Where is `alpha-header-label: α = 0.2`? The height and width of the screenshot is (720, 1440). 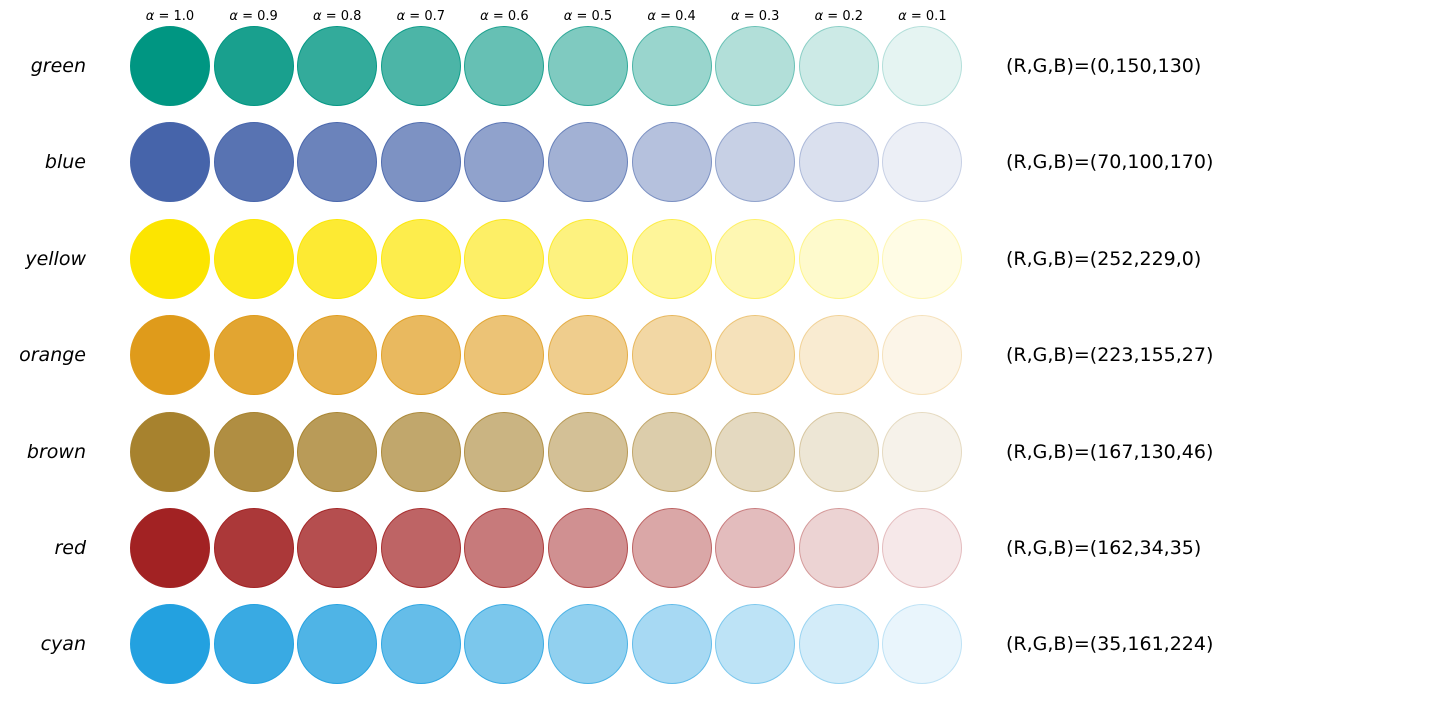
alpha-header-label: α = 0.2 is located at coordinates (839, 16).